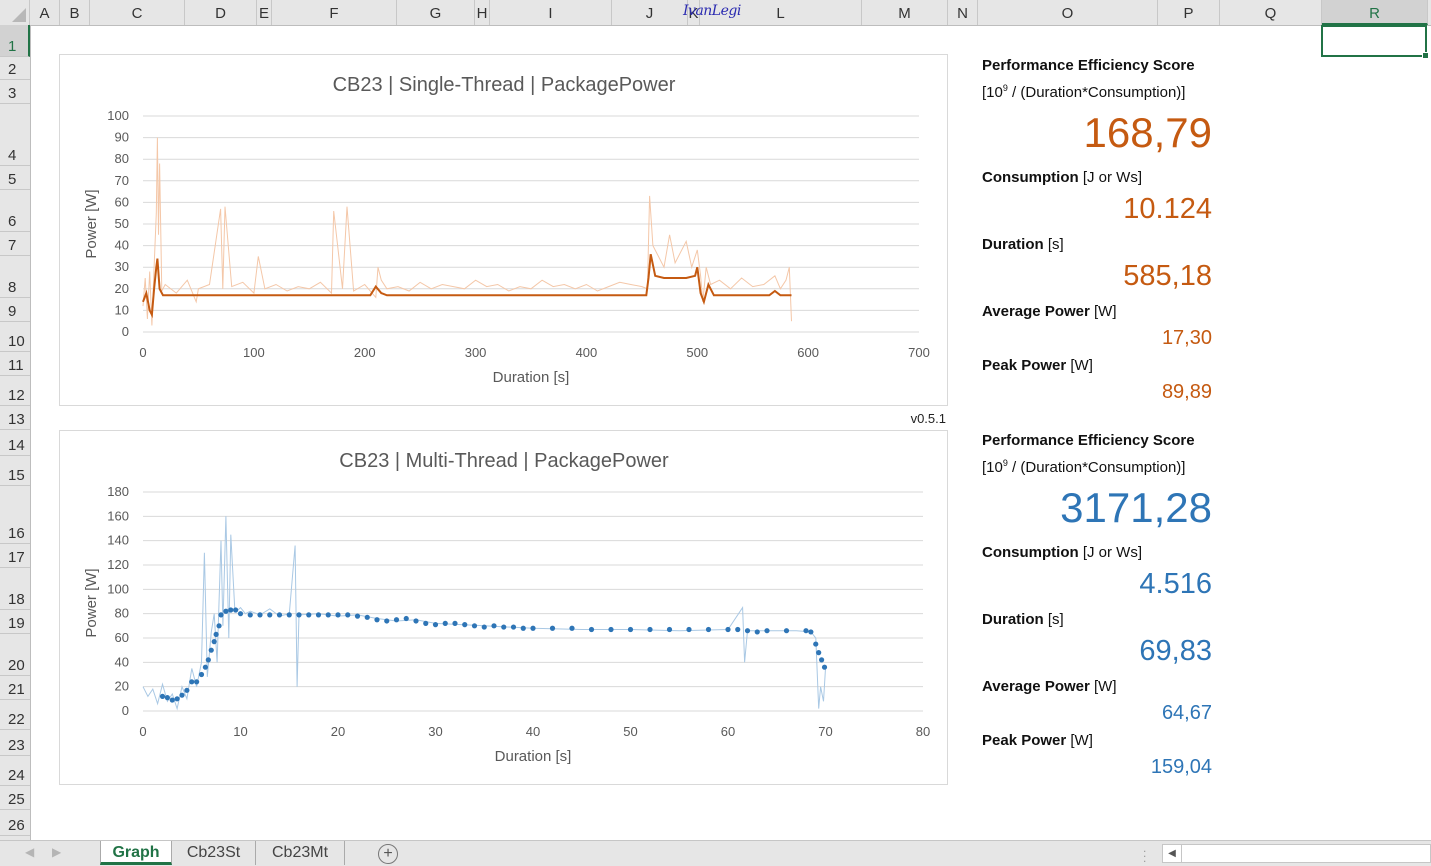 The height and width of the screenshot is (866, 1431). Describe the element at coordinates (136, 853) in the screenshot. I see `sheet-tab-graph: Graph` at that location.